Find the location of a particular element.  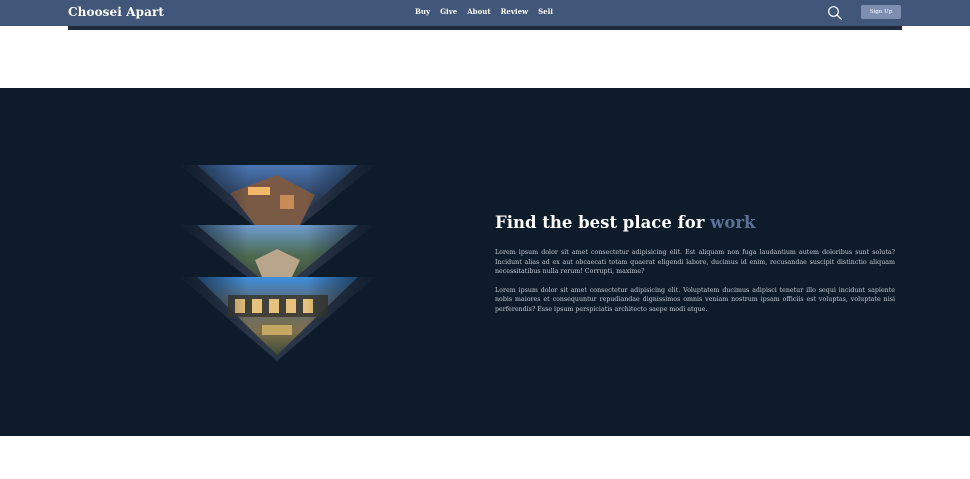

nav-link-buy: Buy is located at coordinates (422, 11).